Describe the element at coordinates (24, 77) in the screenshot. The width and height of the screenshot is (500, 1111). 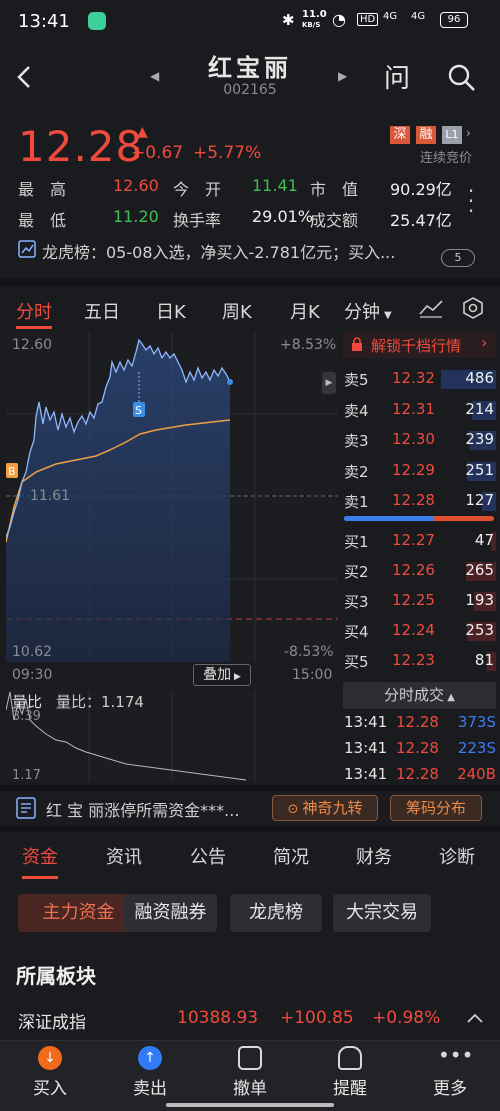
I see `back-icon` at that location.